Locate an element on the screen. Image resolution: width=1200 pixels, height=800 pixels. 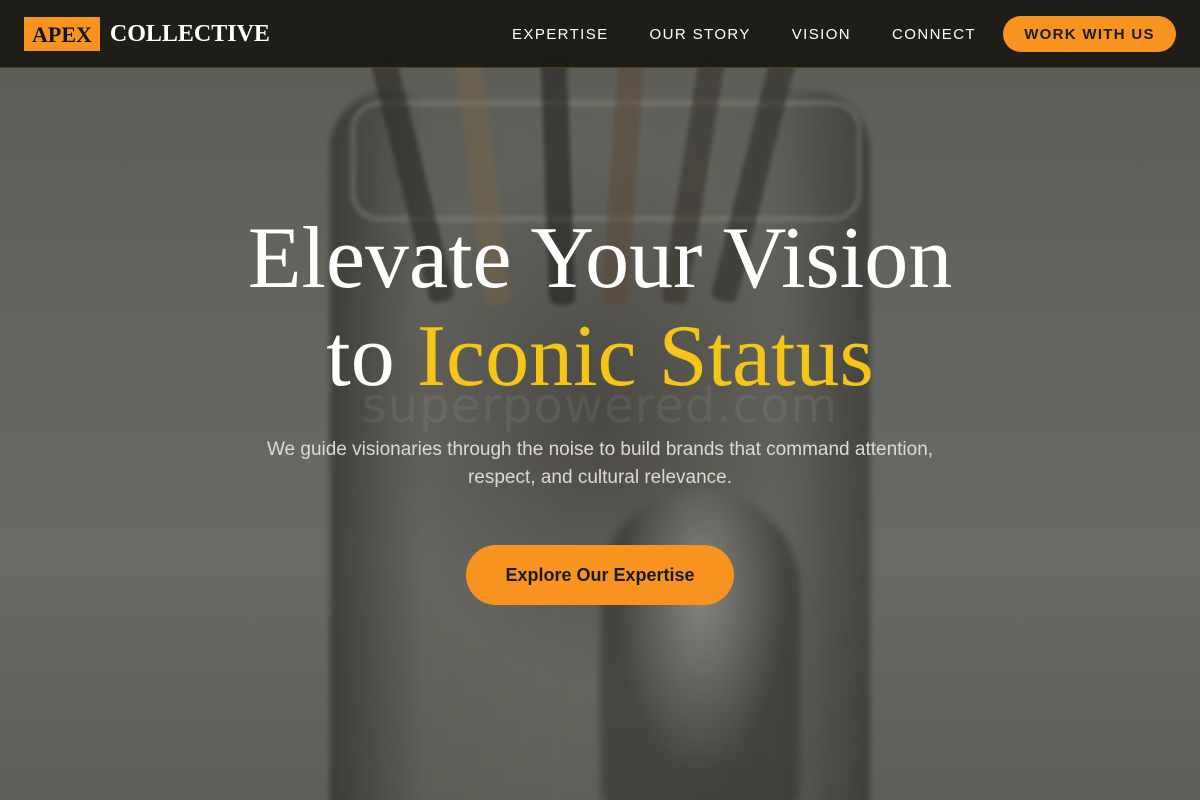
nav-link-expertise: EXPERTISE is located at coordinates (560, 34).